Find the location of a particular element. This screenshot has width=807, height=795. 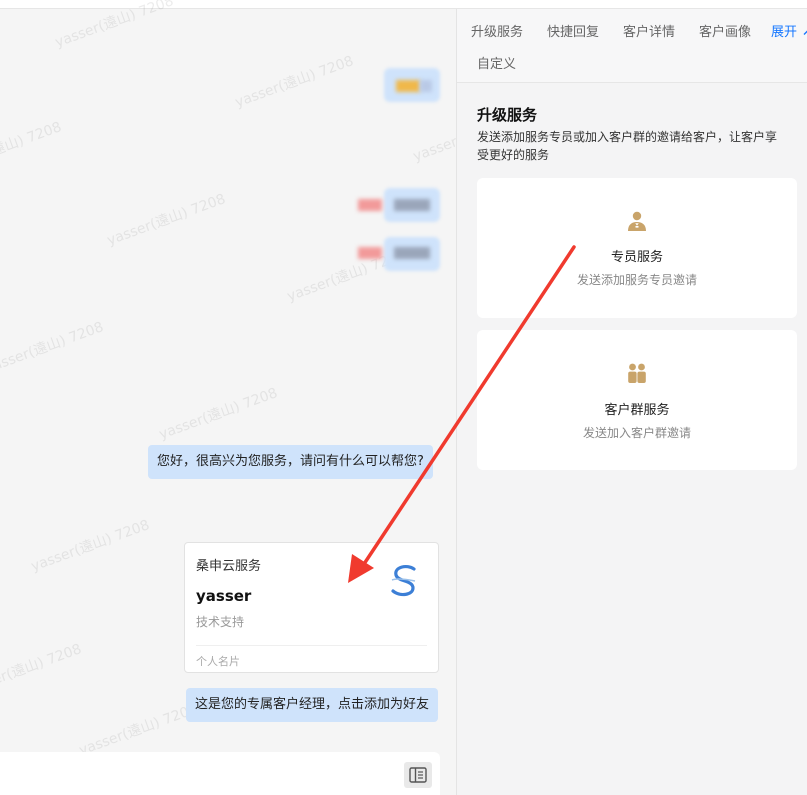

company-logo-icon is located at coordinates (403, 580).